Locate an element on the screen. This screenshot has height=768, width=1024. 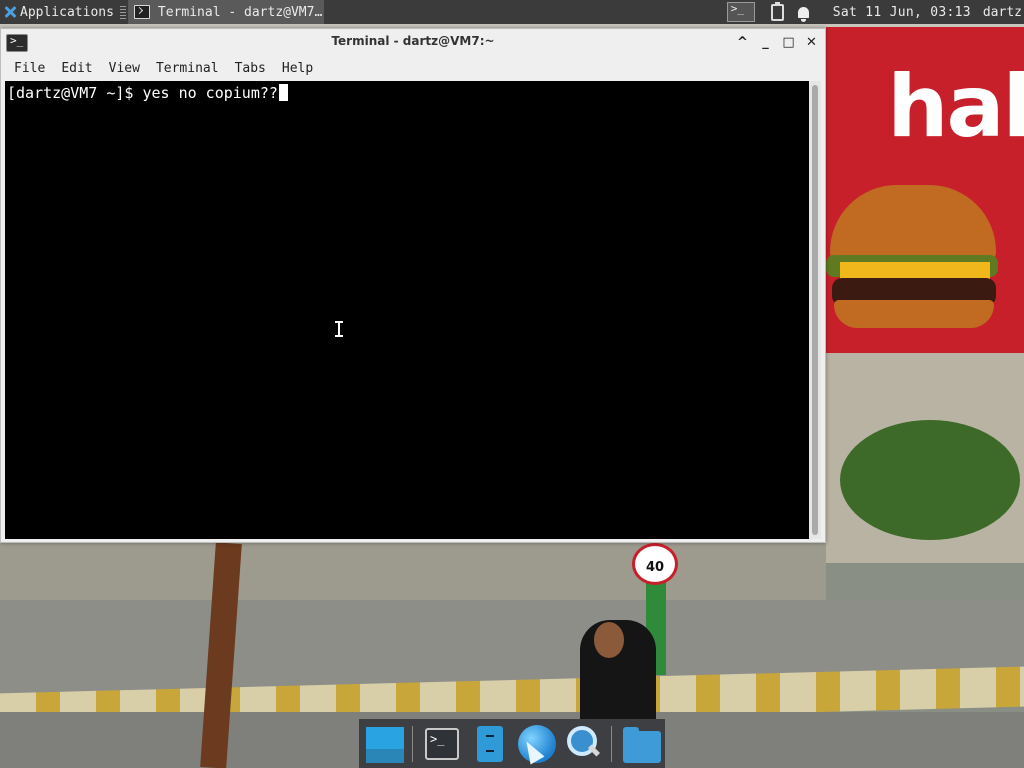
menu-help: Help is located at coordinates (297, 68).